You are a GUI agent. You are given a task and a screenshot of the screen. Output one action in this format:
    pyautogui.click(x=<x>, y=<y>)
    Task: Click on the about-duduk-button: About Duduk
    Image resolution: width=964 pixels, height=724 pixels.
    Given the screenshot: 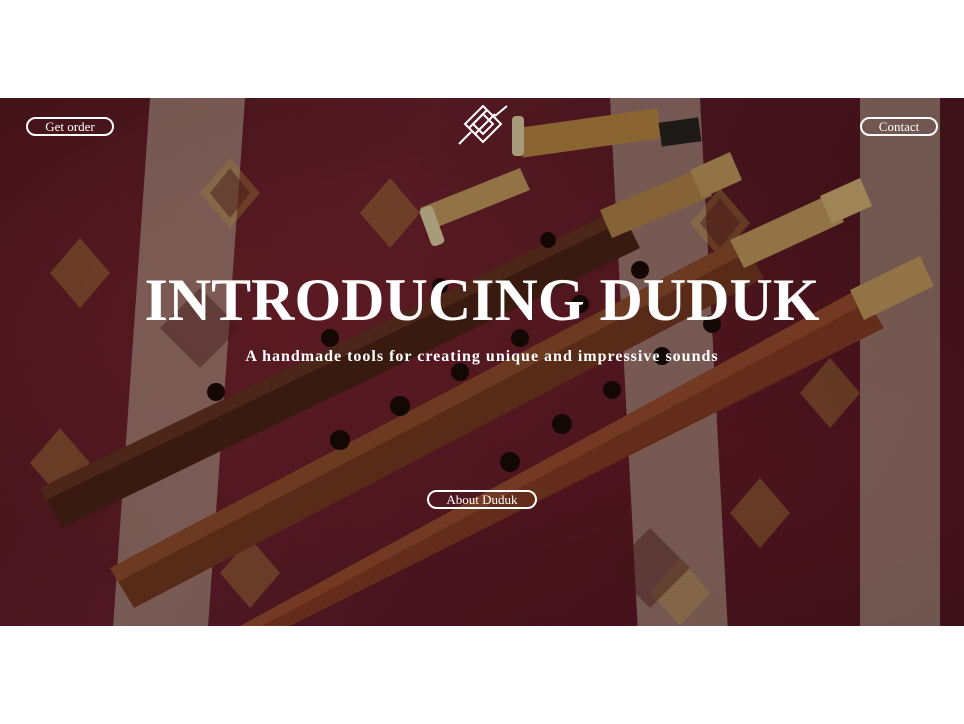 What is the action you would take?
    pyautogui.click(x=482, y=499)
    